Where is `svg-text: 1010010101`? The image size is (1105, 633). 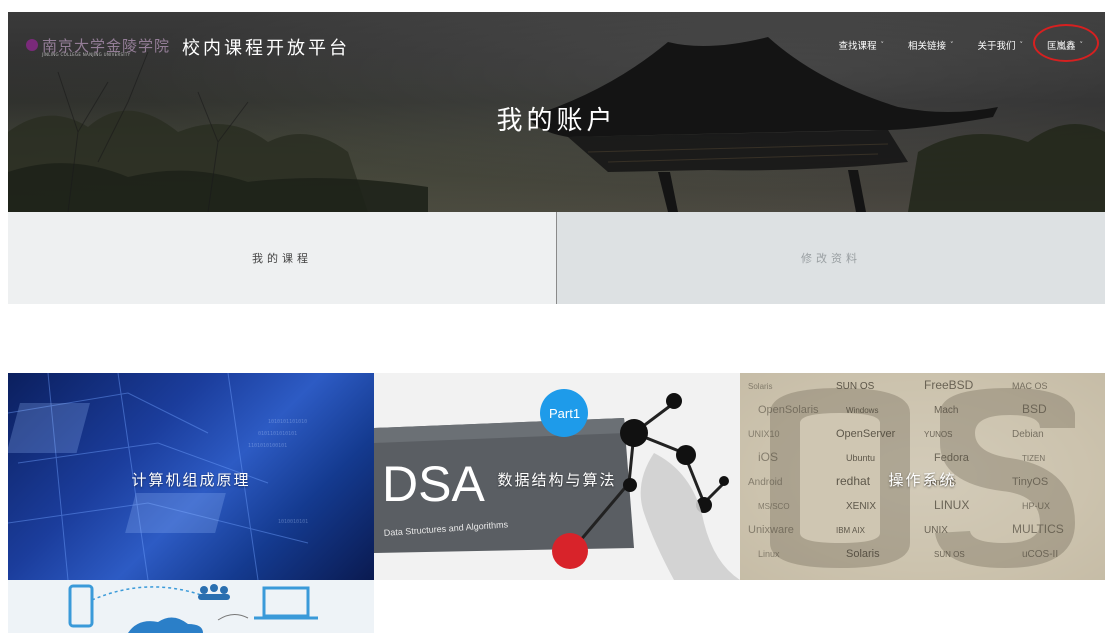
svg-text: 1010010101 is located at coordinates (293, 522).